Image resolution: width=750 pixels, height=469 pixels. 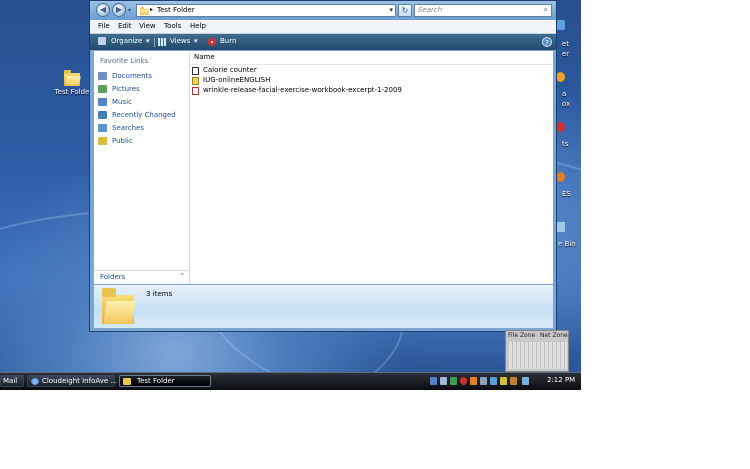 What do you see at coordinates (567, 244) in the screenshot?
I see `desktop-label: e Bin` at bounding box center [567, 244].